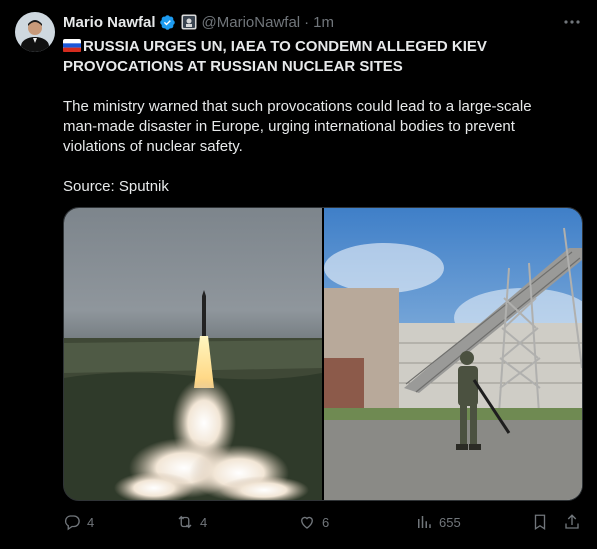  I want to click on author-name: Mario Nawfal, so click(109, 22).